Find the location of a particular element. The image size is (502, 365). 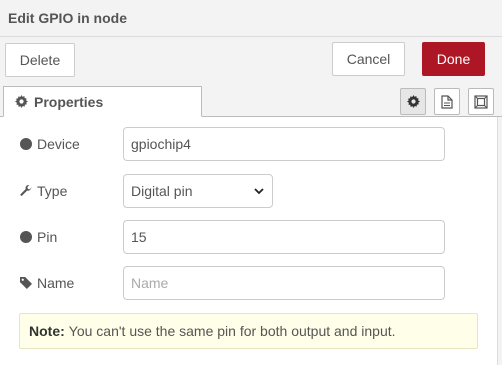

tab-description is located at coordinates (447, 101).